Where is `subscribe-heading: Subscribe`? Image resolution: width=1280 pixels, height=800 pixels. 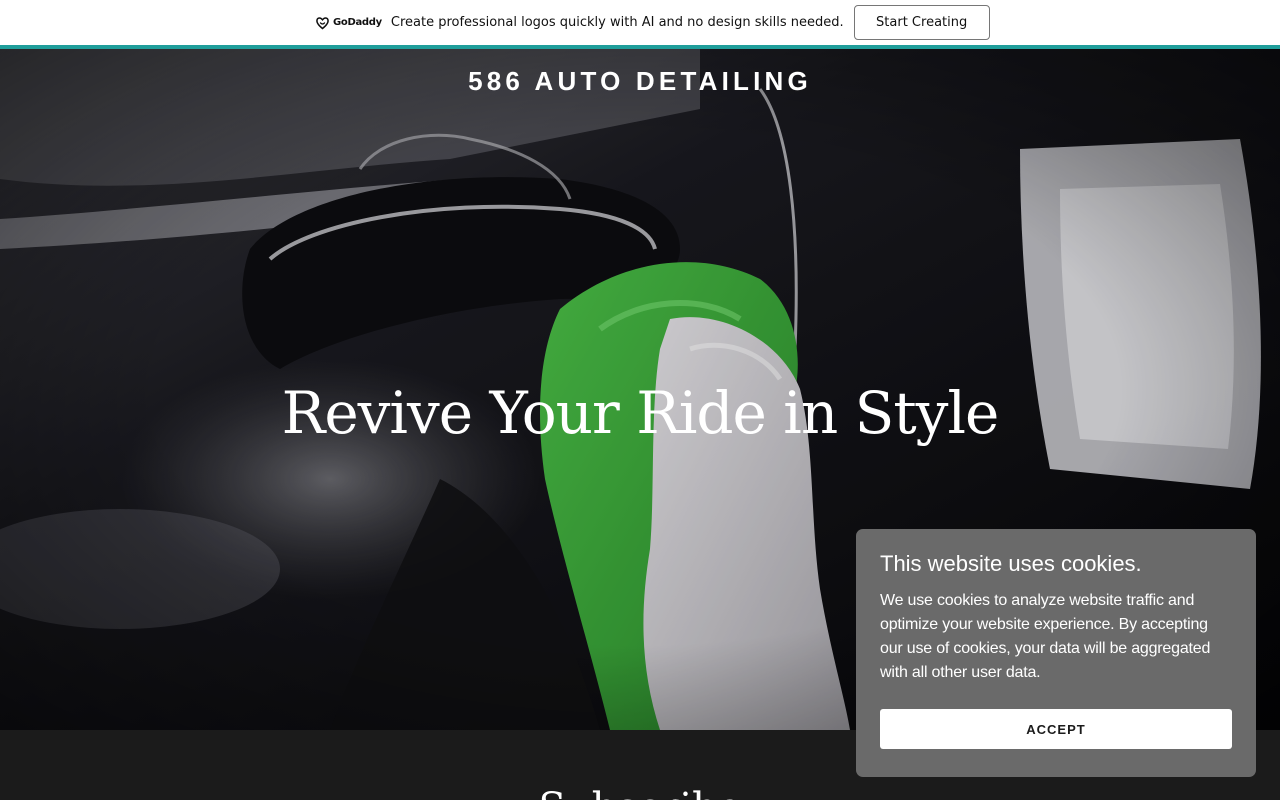
subscribe-heading: Subscribe is located at coordinates (640, 792).